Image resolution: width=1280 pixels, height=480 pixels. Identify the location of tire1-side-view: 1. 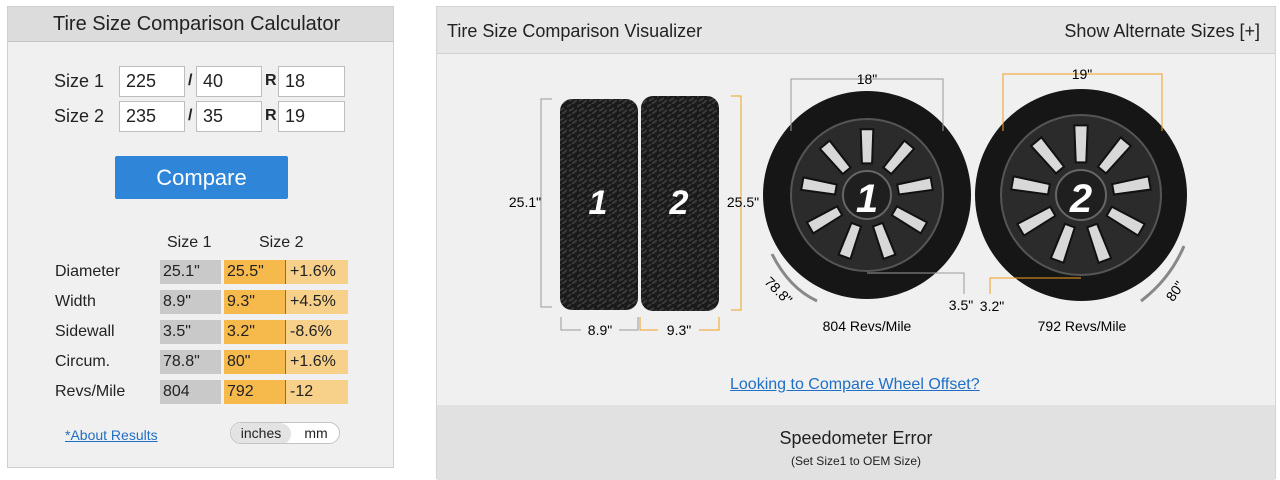
(599, 204).